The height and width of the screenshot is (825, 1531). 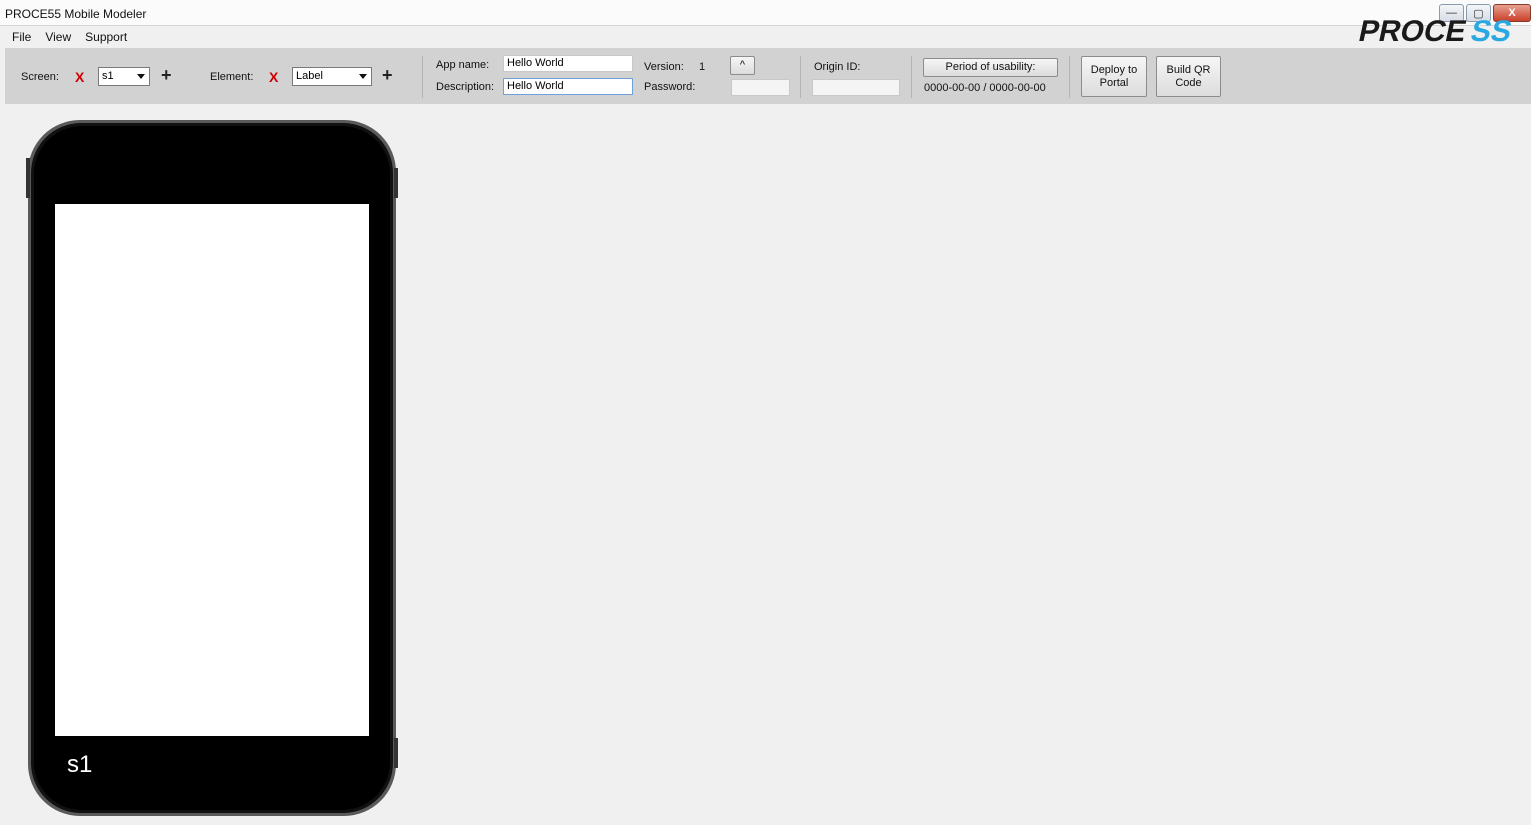 What do you see at coordinates (985, 88) in the screenshot?
I see `period-value: 0000-00-00 / 0000-00-00` at bounding box center [985, 88].